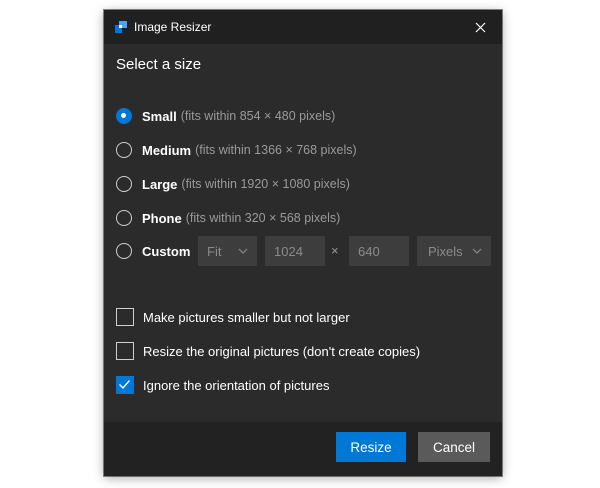 This screenshot has height=488, width=600. I want to click on size-option-large: Large (fits within 1920 × 1080 pixels), so click(233, 184).